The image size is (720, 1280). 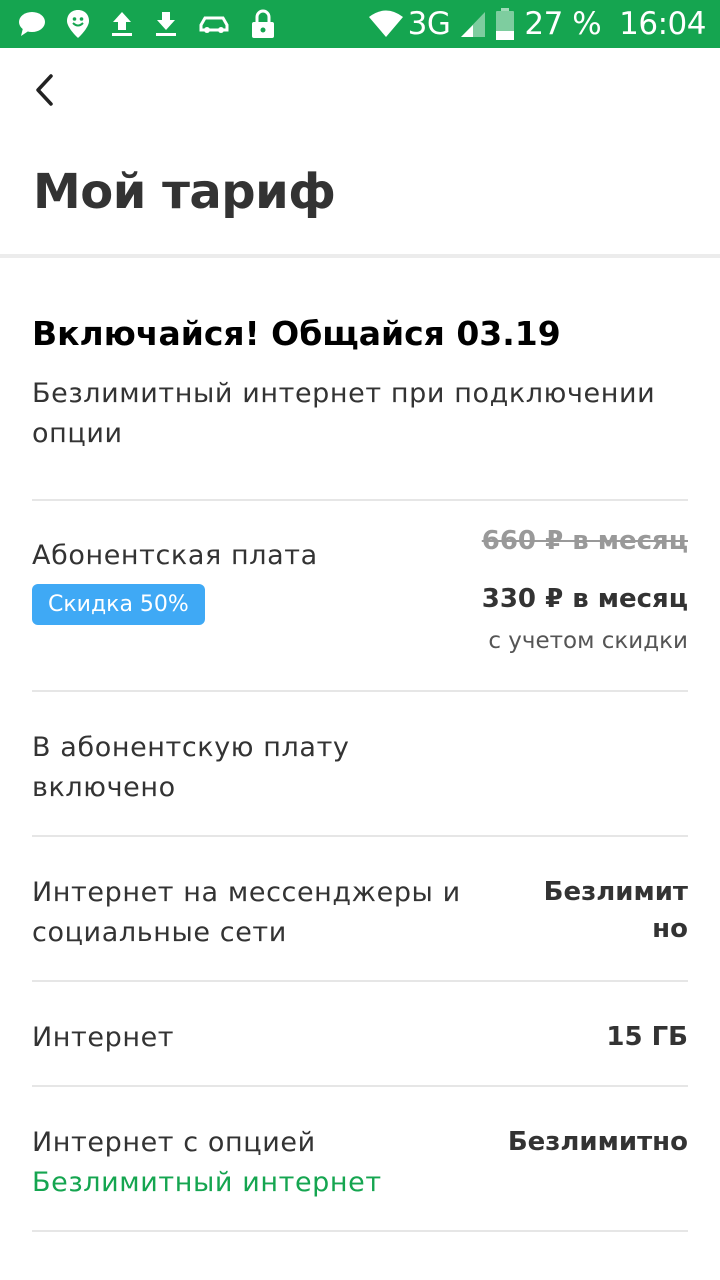 What do you see at coordinates (118, 604) in the screenshot?
I see `discount-badge: Скидка 50%` at bounding box center [118, 604].